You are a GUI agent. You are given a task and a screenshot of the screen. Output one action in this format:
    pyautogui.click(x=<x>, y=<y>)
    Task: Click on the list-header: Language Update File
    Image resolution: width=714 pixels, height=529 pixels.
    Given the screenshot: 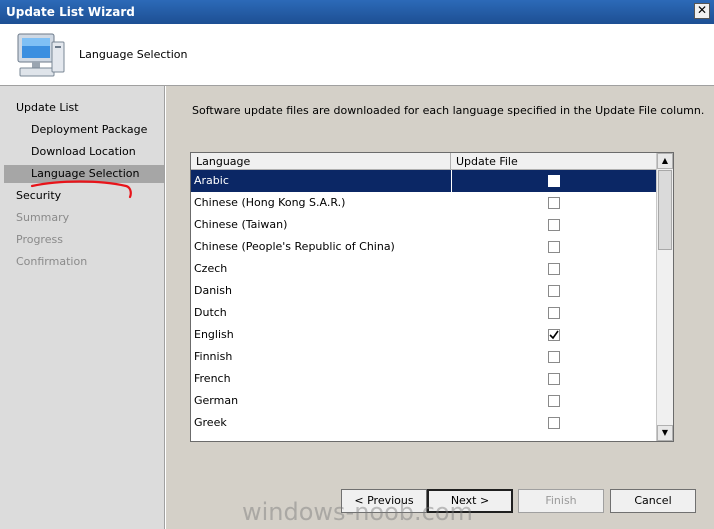 What is the action you would take?
    pyautogui.click(x=424, y=161)
    